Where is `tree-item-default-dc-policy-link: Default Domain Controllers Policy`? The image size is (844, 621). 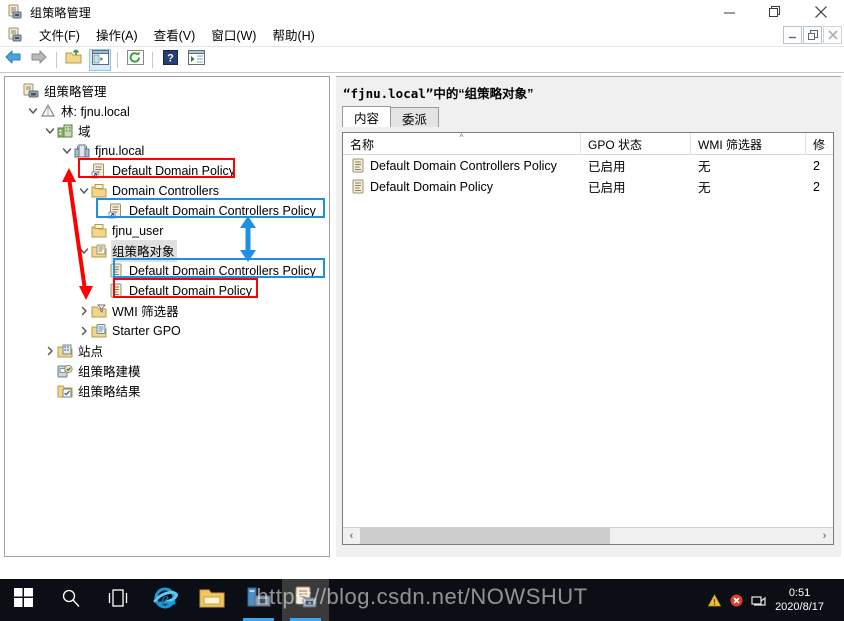
tree-item-default-dc-policy-link: Default Domain Controllers Policy is located at coordinates (167, 211).